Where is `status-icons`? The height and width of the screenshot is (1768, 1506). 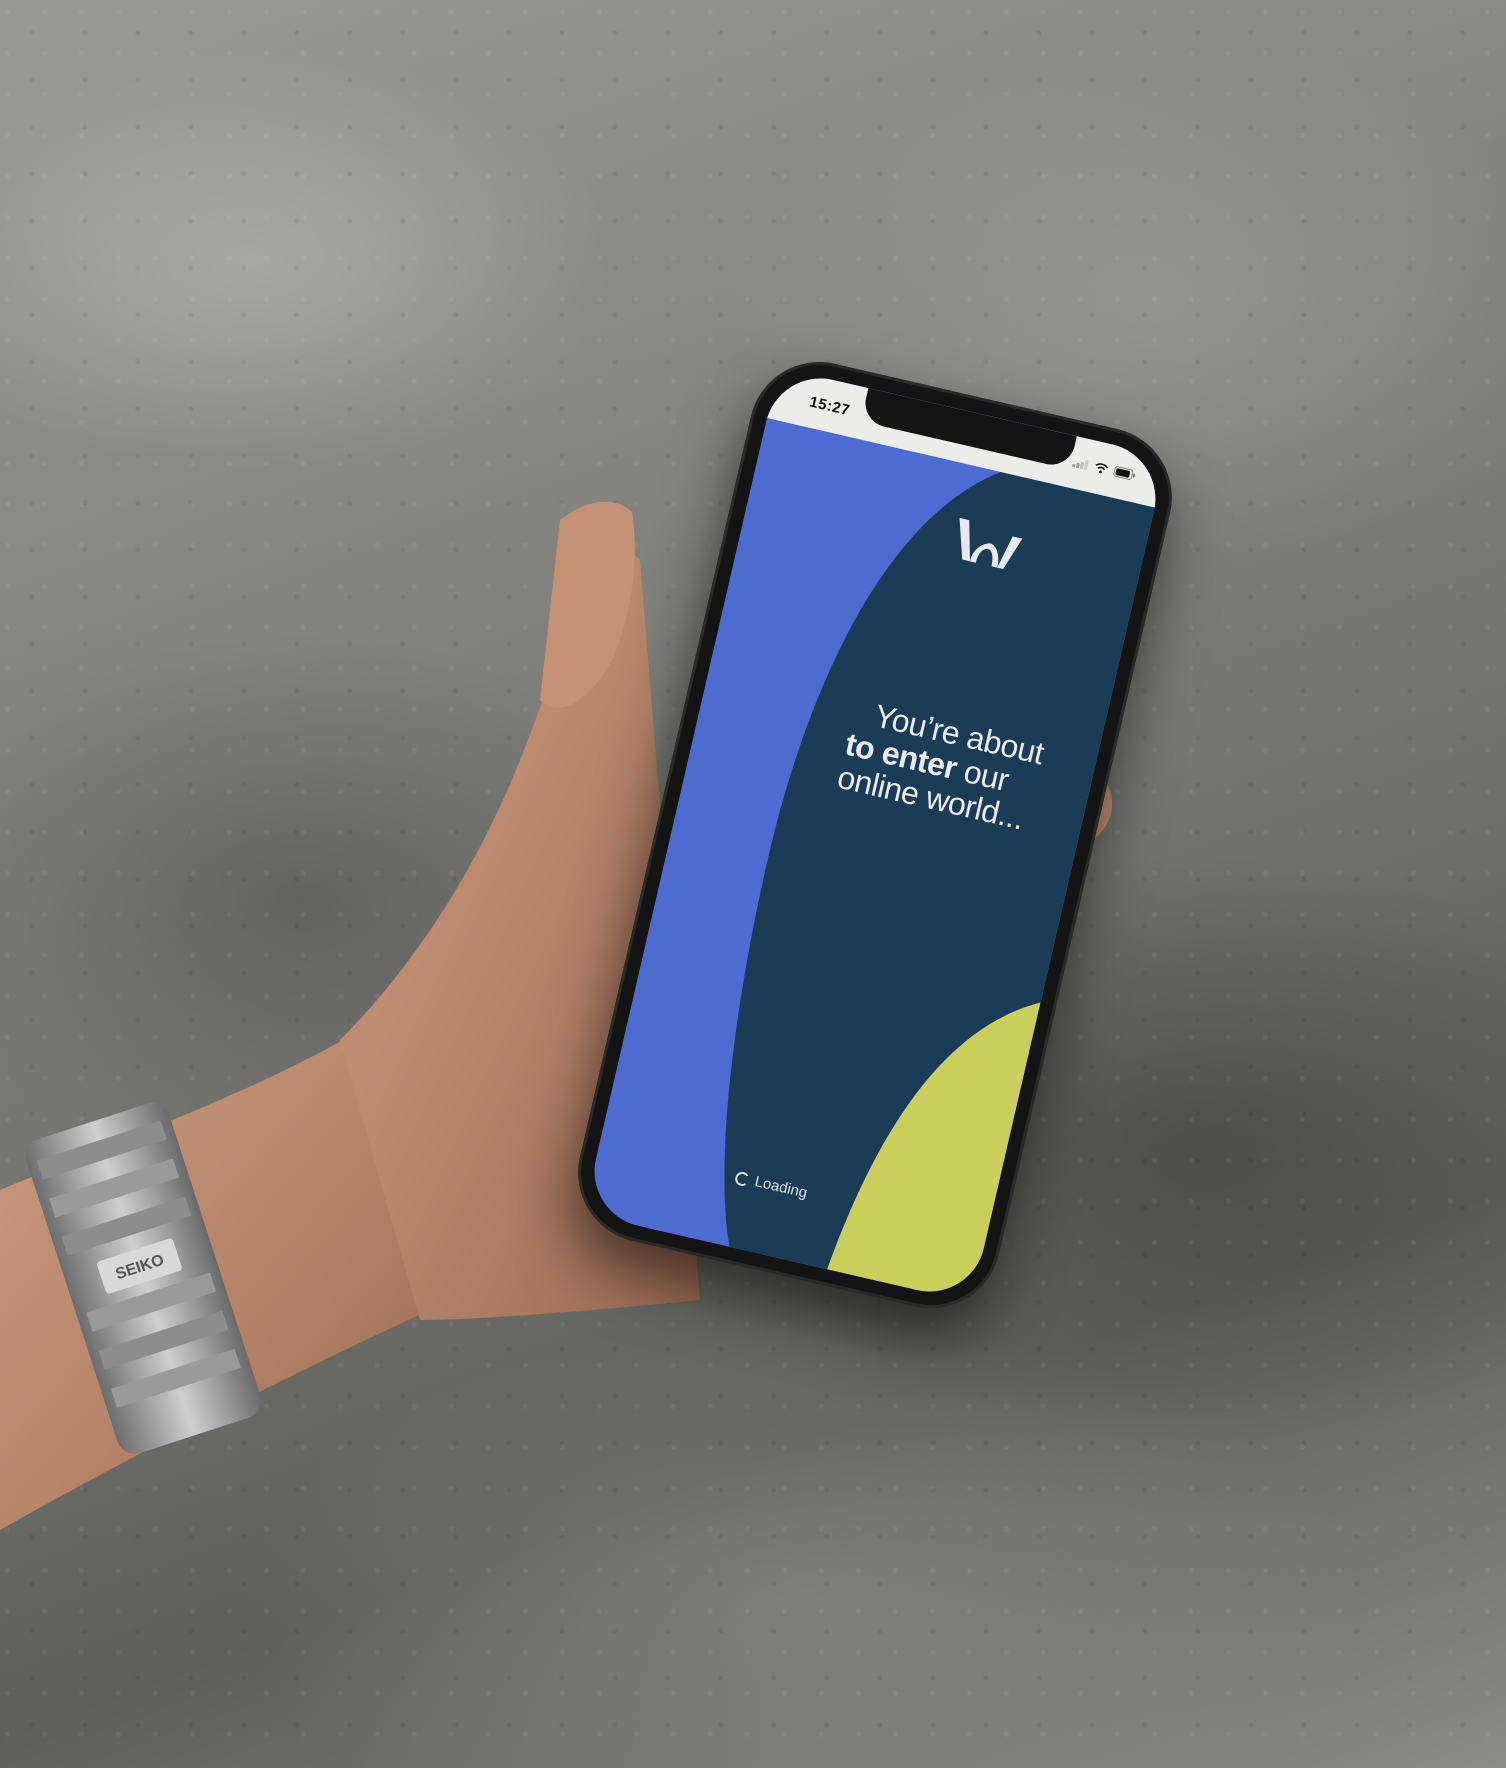 status-icons is located at coordinates (1104, 468).